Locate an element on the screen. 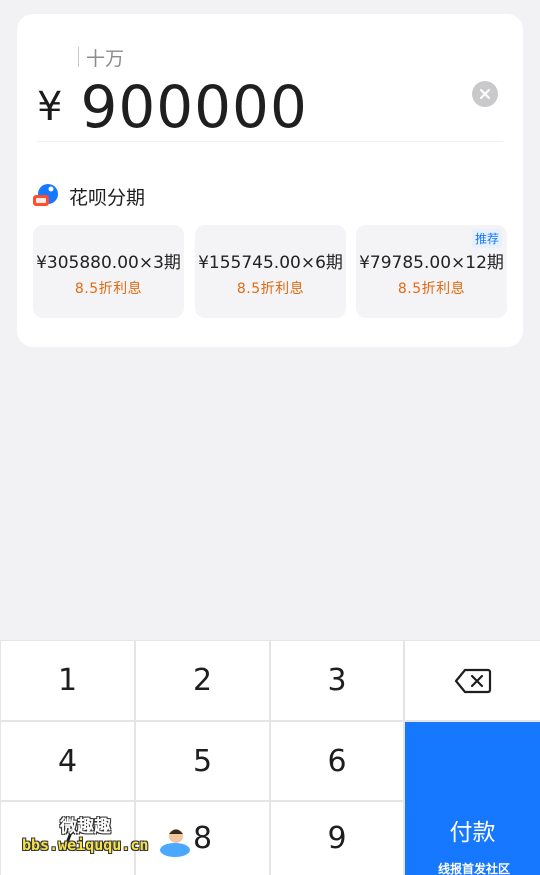 The image size is (540, 875). key-5: 5 is located at coordinates (202, 761).